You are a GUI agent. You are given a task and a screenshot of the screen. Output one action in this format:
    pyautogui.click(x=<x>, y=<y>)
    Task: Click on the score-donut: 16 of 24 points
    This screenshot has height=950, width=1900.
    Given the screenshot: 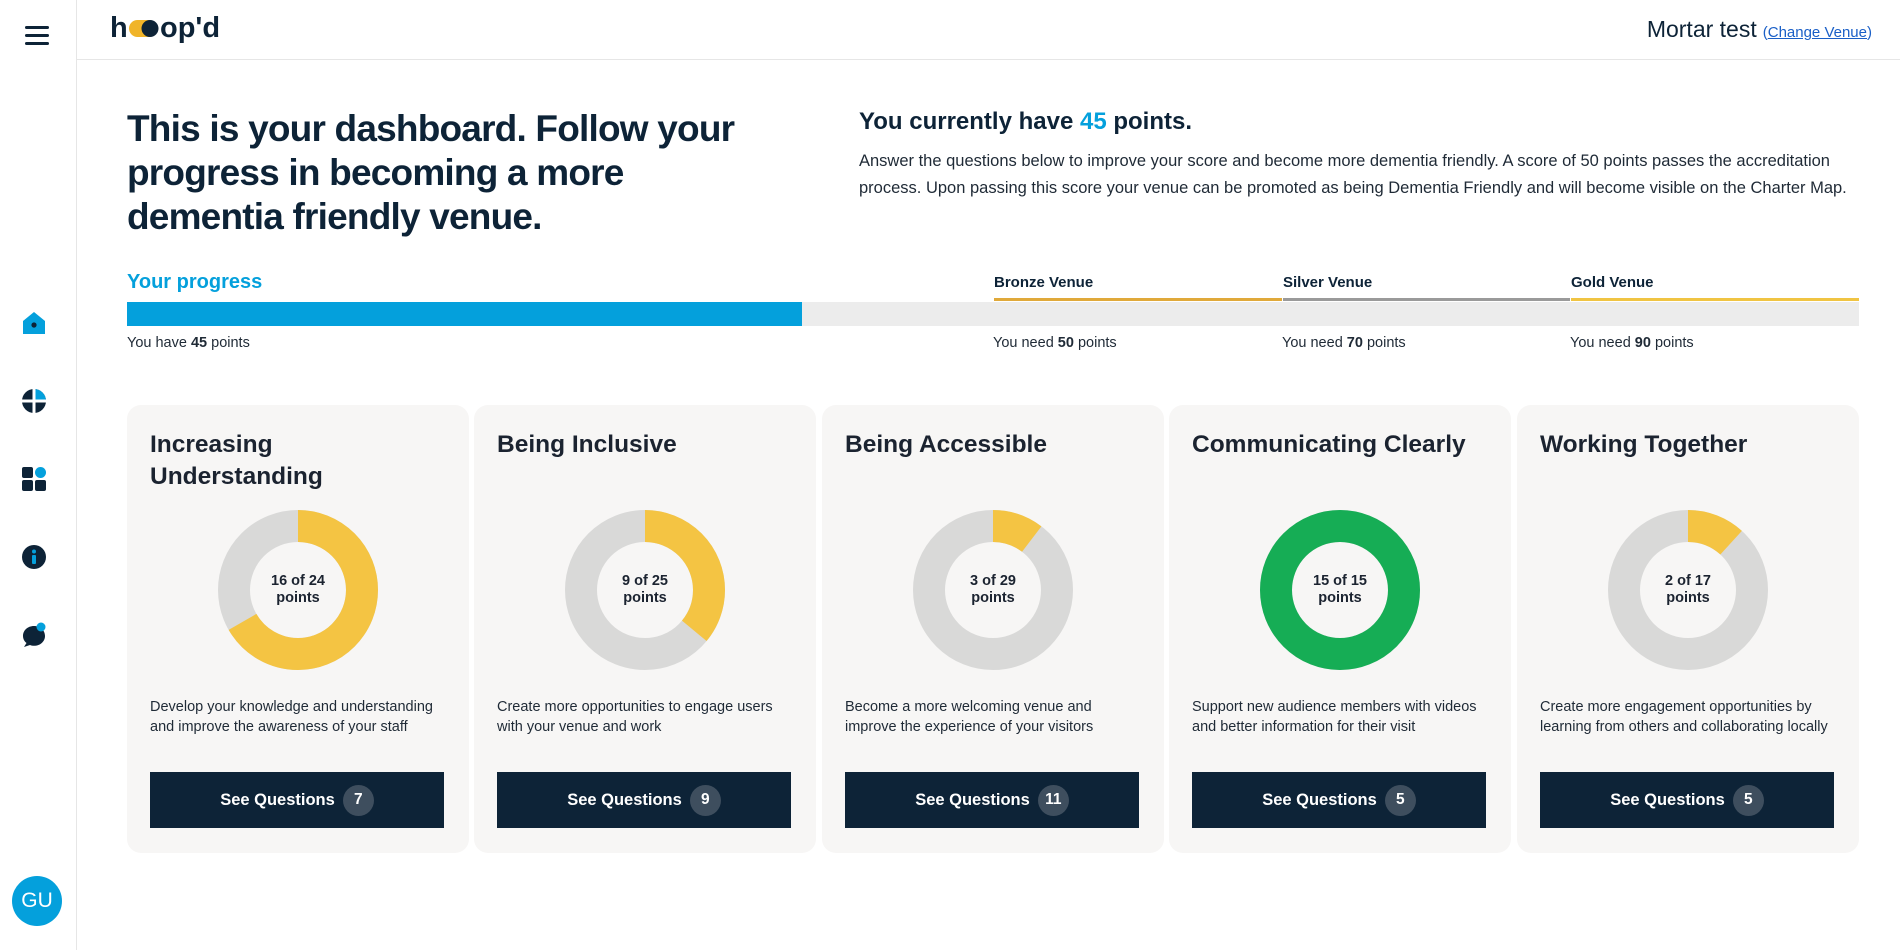 What is the action you would take?
    pyautogui.click(x=298, y=590)
    